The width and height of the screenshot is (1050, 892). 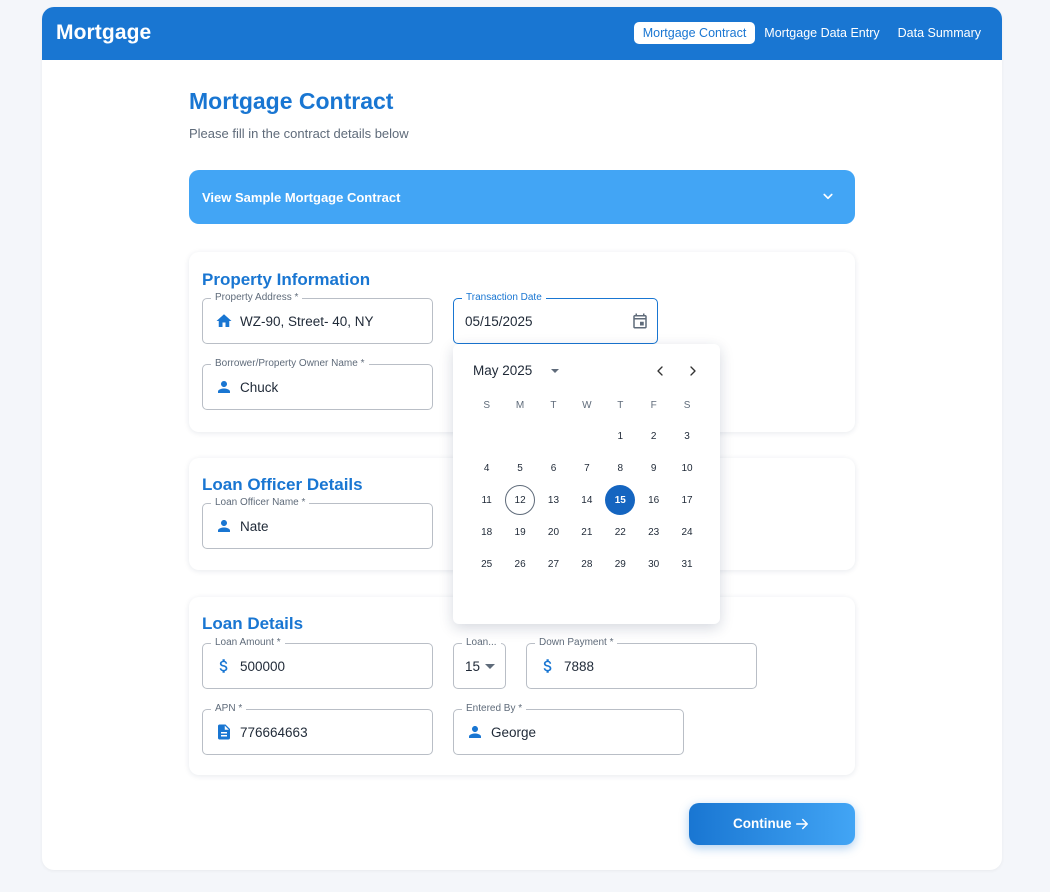 What do you see at coordinates (620, 532) in the screenshot?
I see `calendar-day: 22` at bounding box center [620, 532].